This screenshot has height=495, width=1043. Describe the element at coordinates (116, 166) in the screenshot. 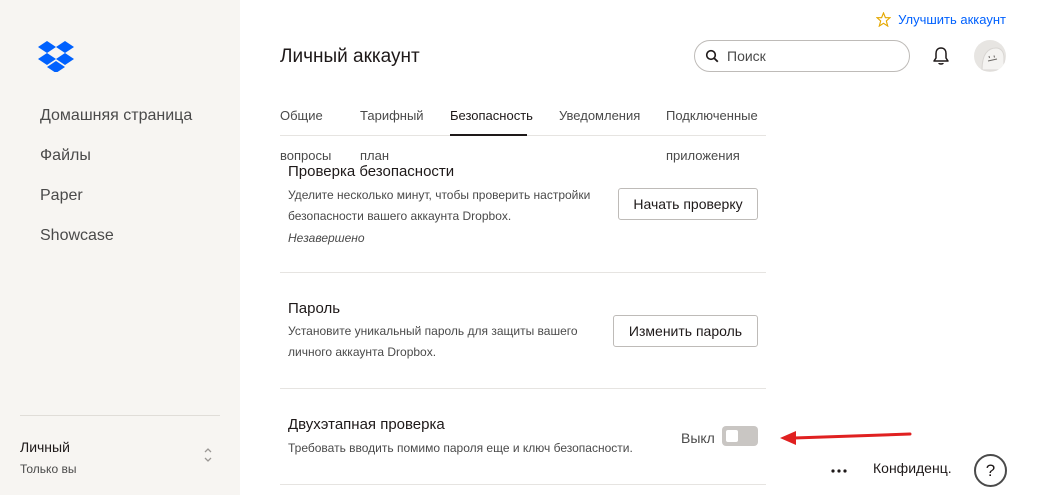

I see `sidebar-item-files: Файлы` at that location.